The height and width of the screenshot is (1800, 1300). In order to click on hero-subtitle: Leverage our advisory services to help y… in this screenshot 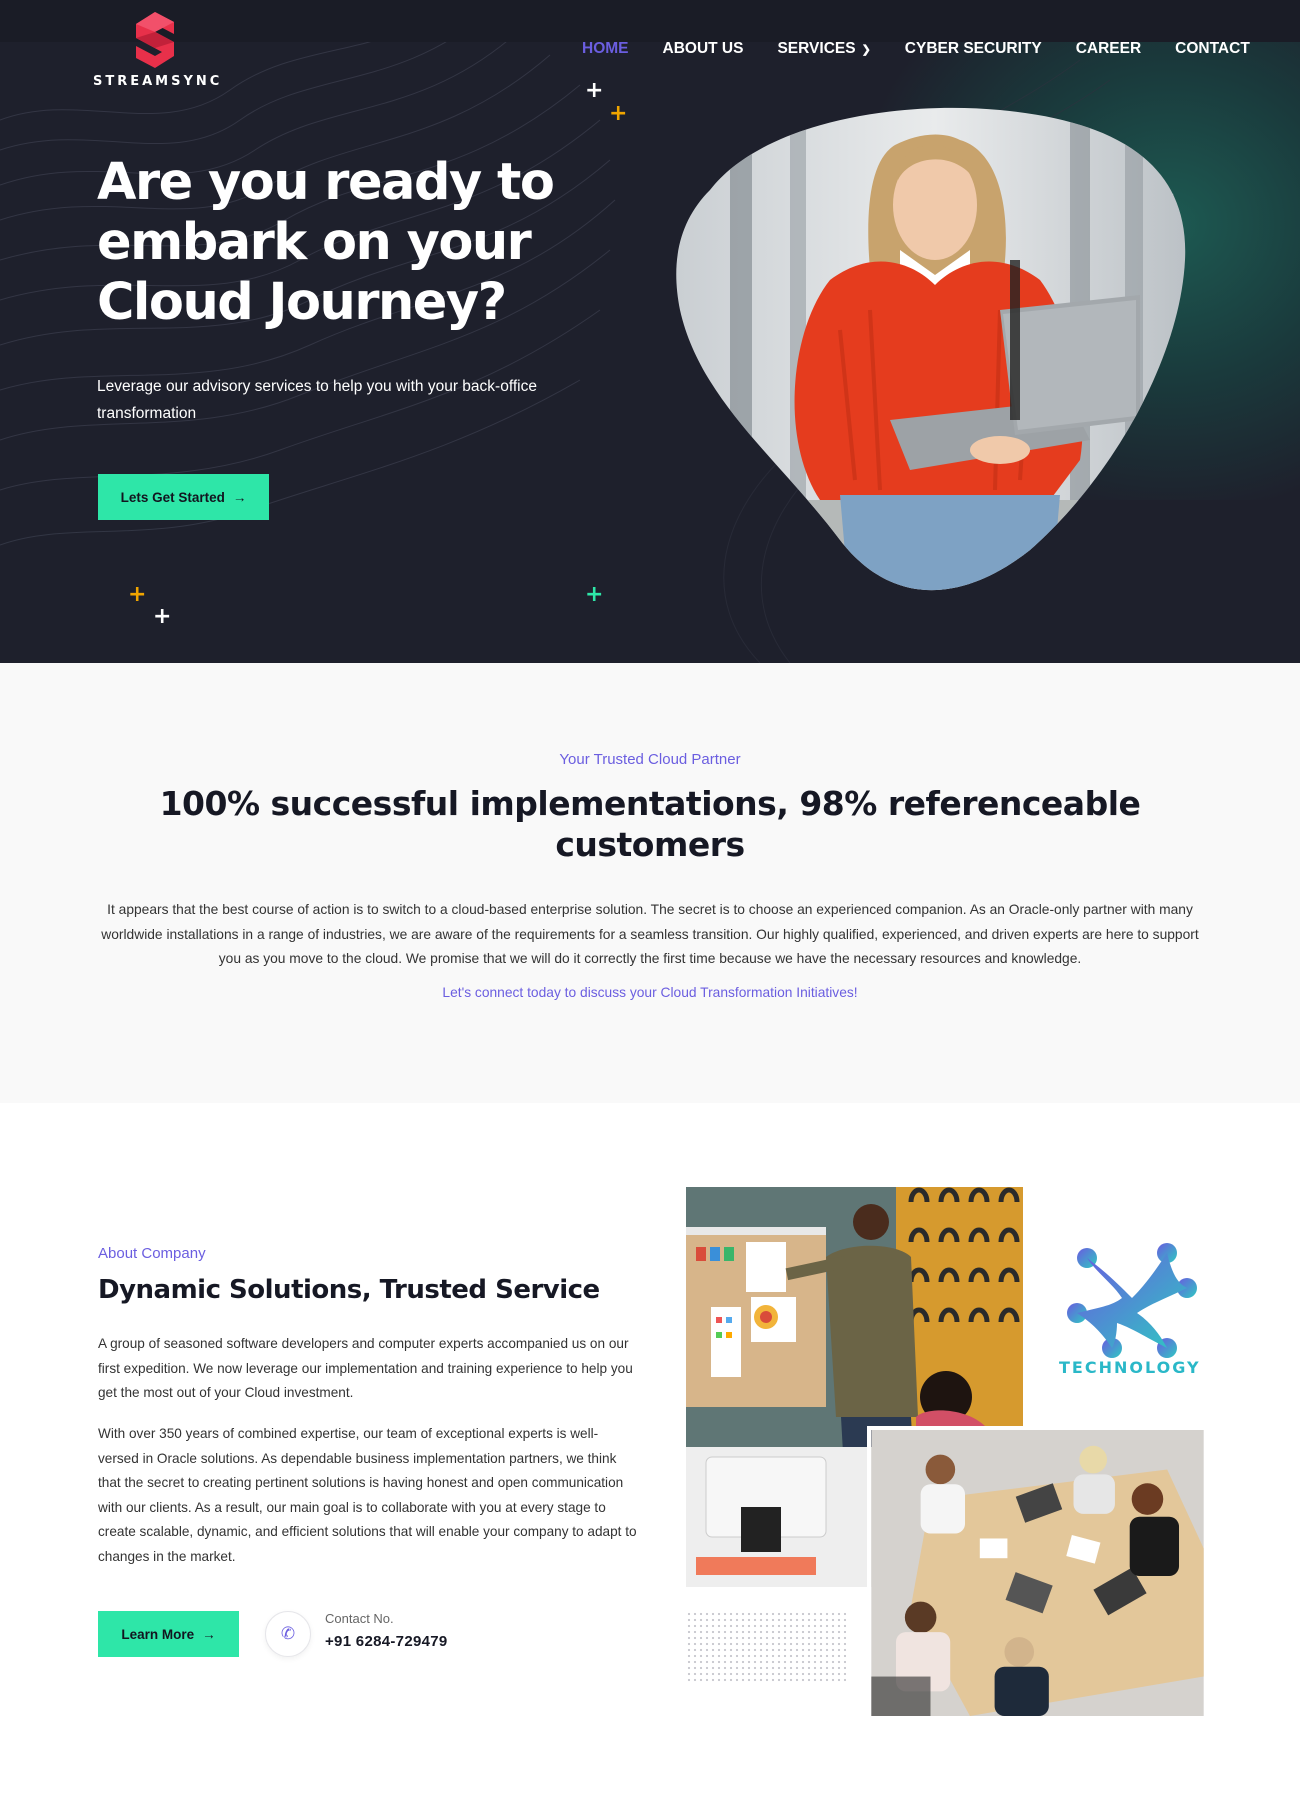, I will do `click(317, 400)`.